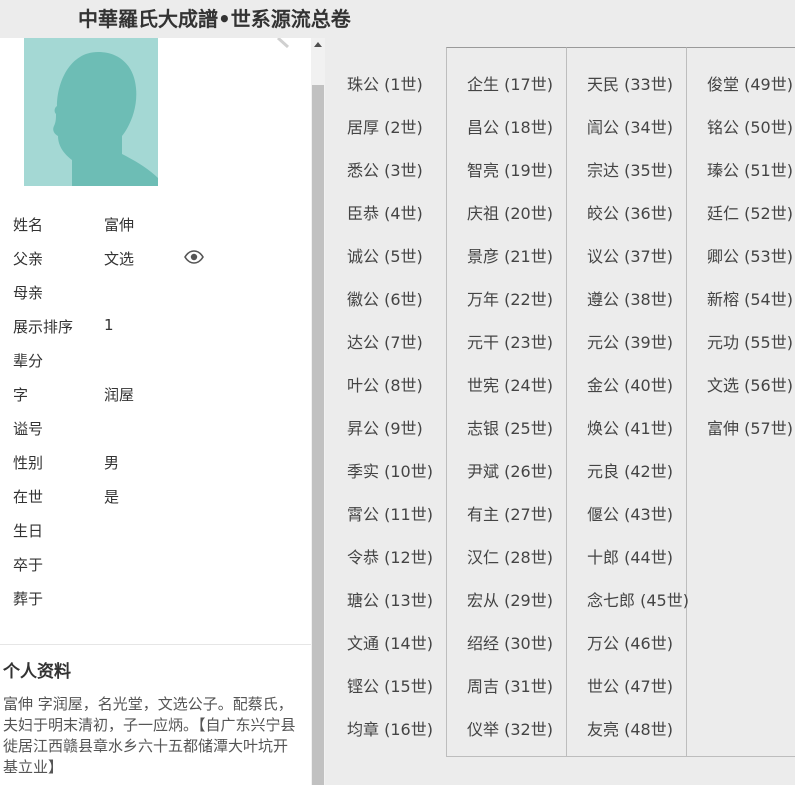 The width and height of the screenshot is (795, 785). What do you see at coordinates (510, 212) in the screenshot?
I see `generation-item: 庆祖 (20世)` at bounding box center [510, 212].